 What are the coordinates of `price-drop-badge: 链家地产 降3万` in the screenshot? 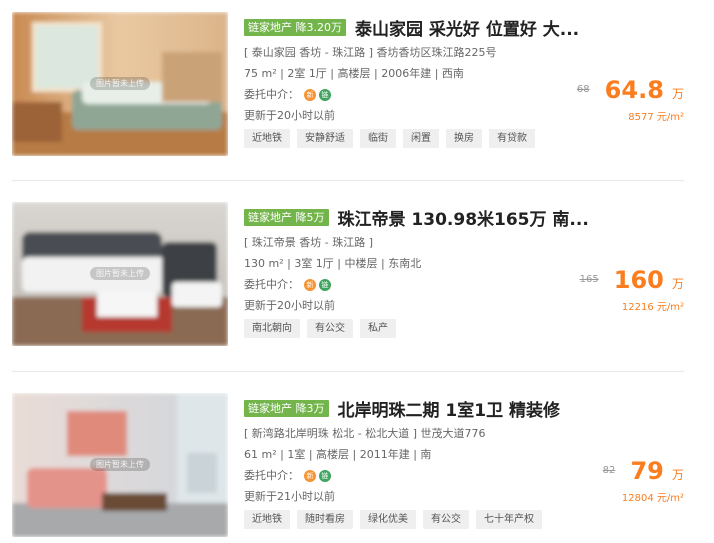 It's located at (286, 408).